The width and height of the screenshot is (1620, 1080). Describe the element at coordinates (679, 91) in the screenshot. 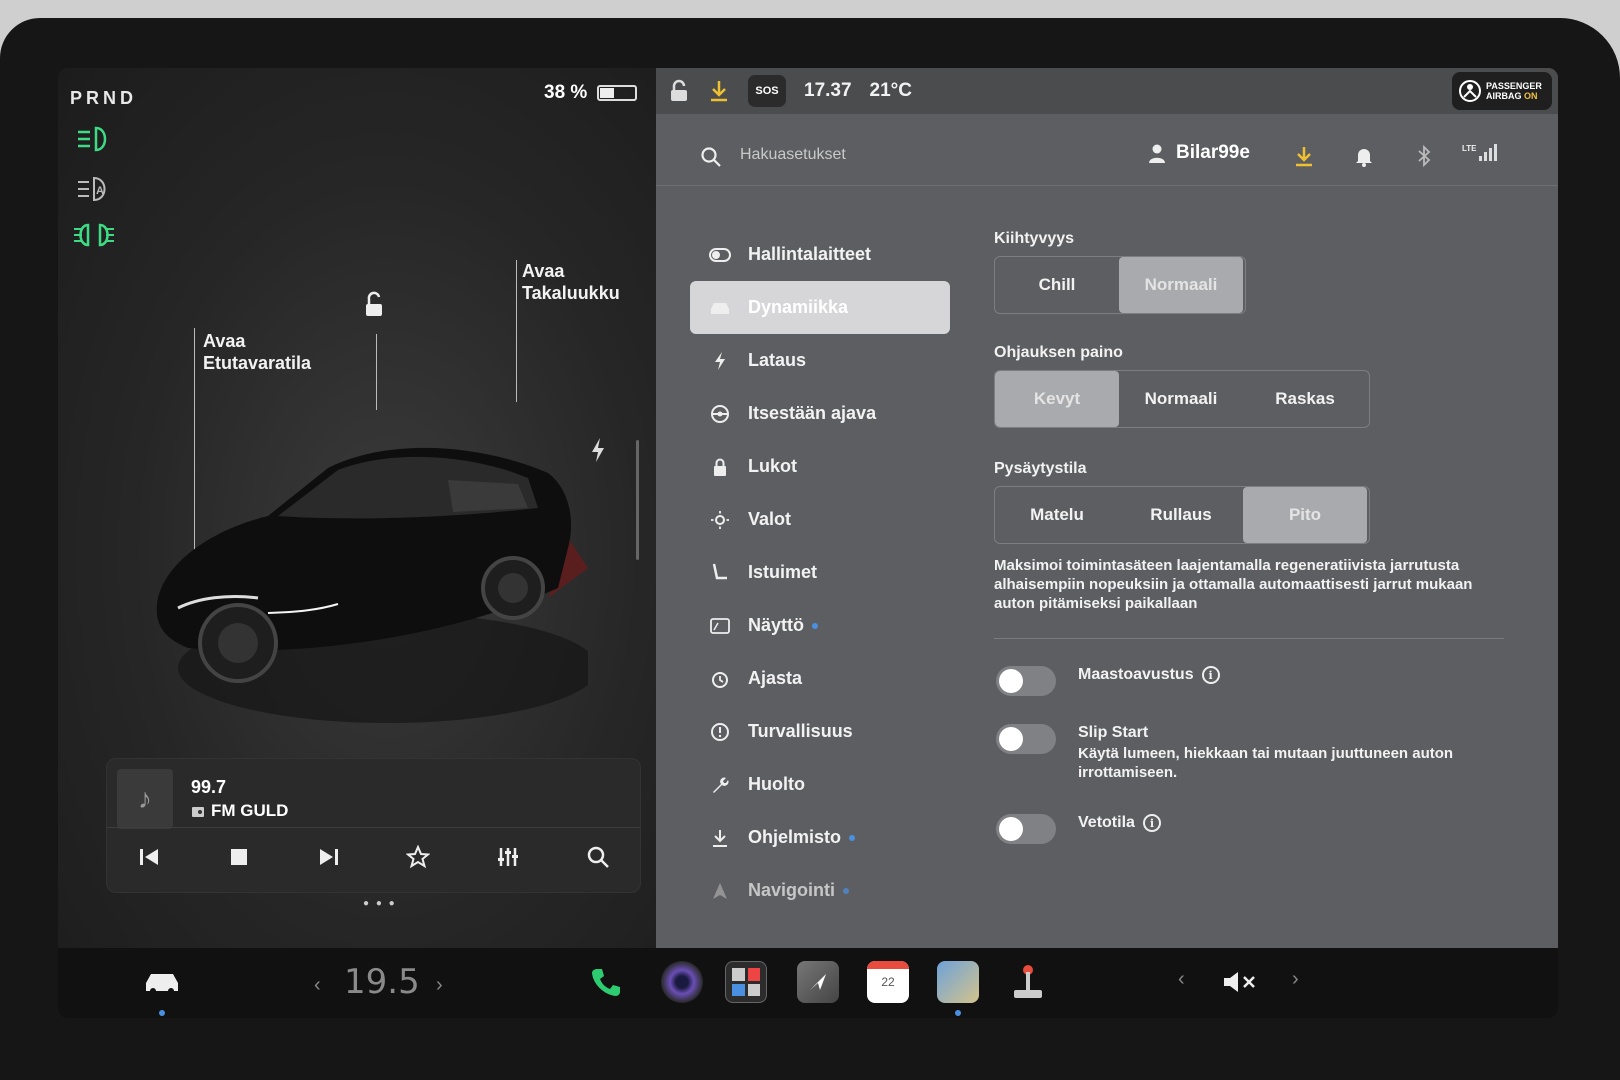

I see `lock-status-icon` at that location.